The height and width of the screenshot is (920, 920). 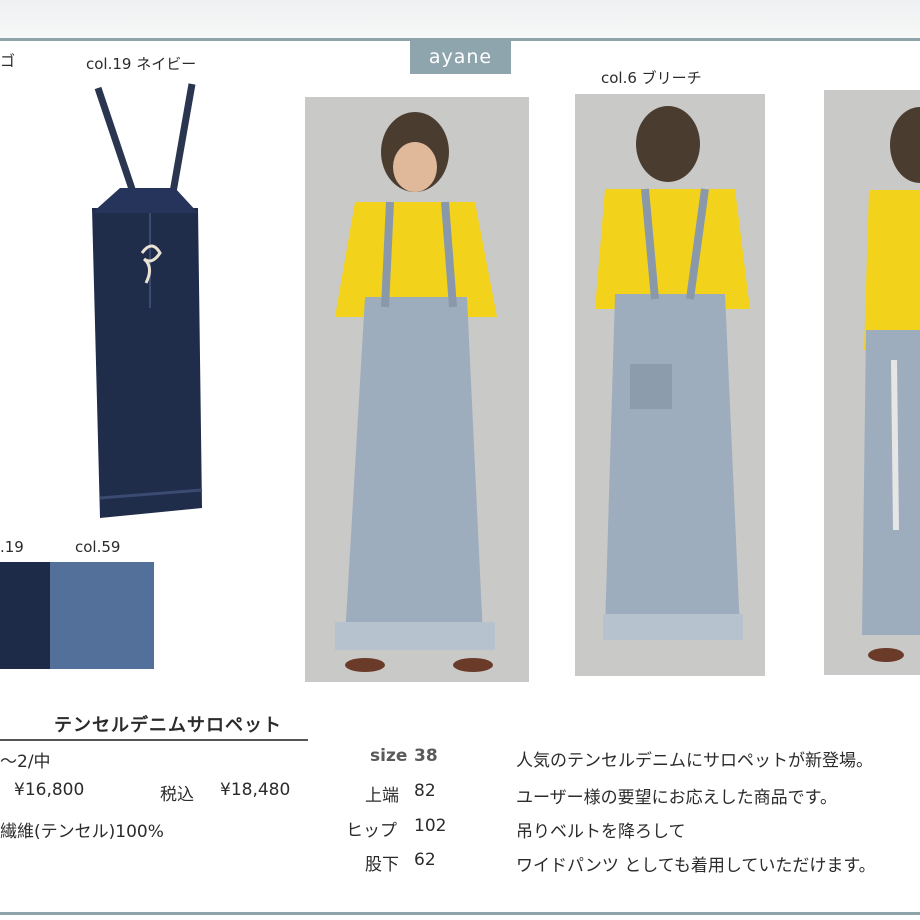 What do you see at coordinates (141, 64) in the screenshot?
I see `navy-color-label: col.19 ネイビー` at bounding box center [141, 64].